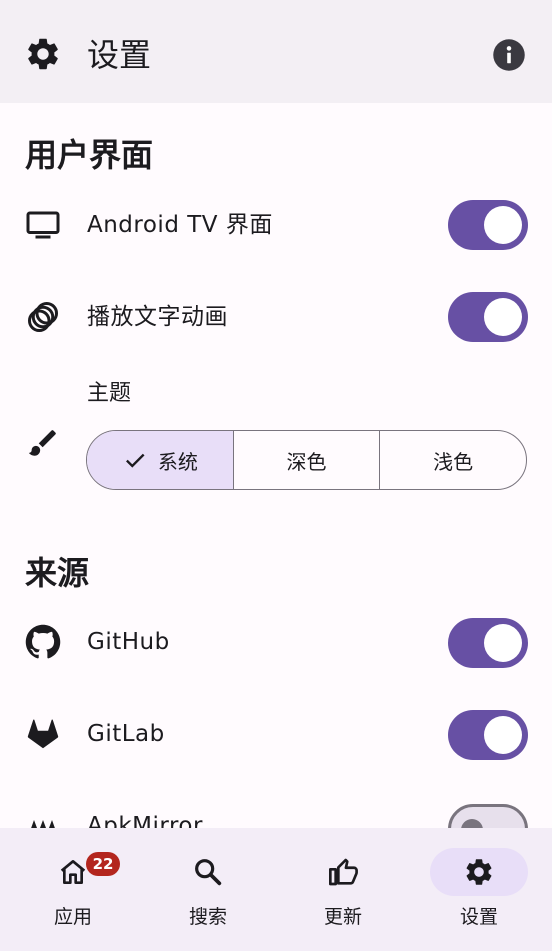  Describe the element at coordinates (43, 734) in the screenshot. I see `gitlab-icon` at that location.